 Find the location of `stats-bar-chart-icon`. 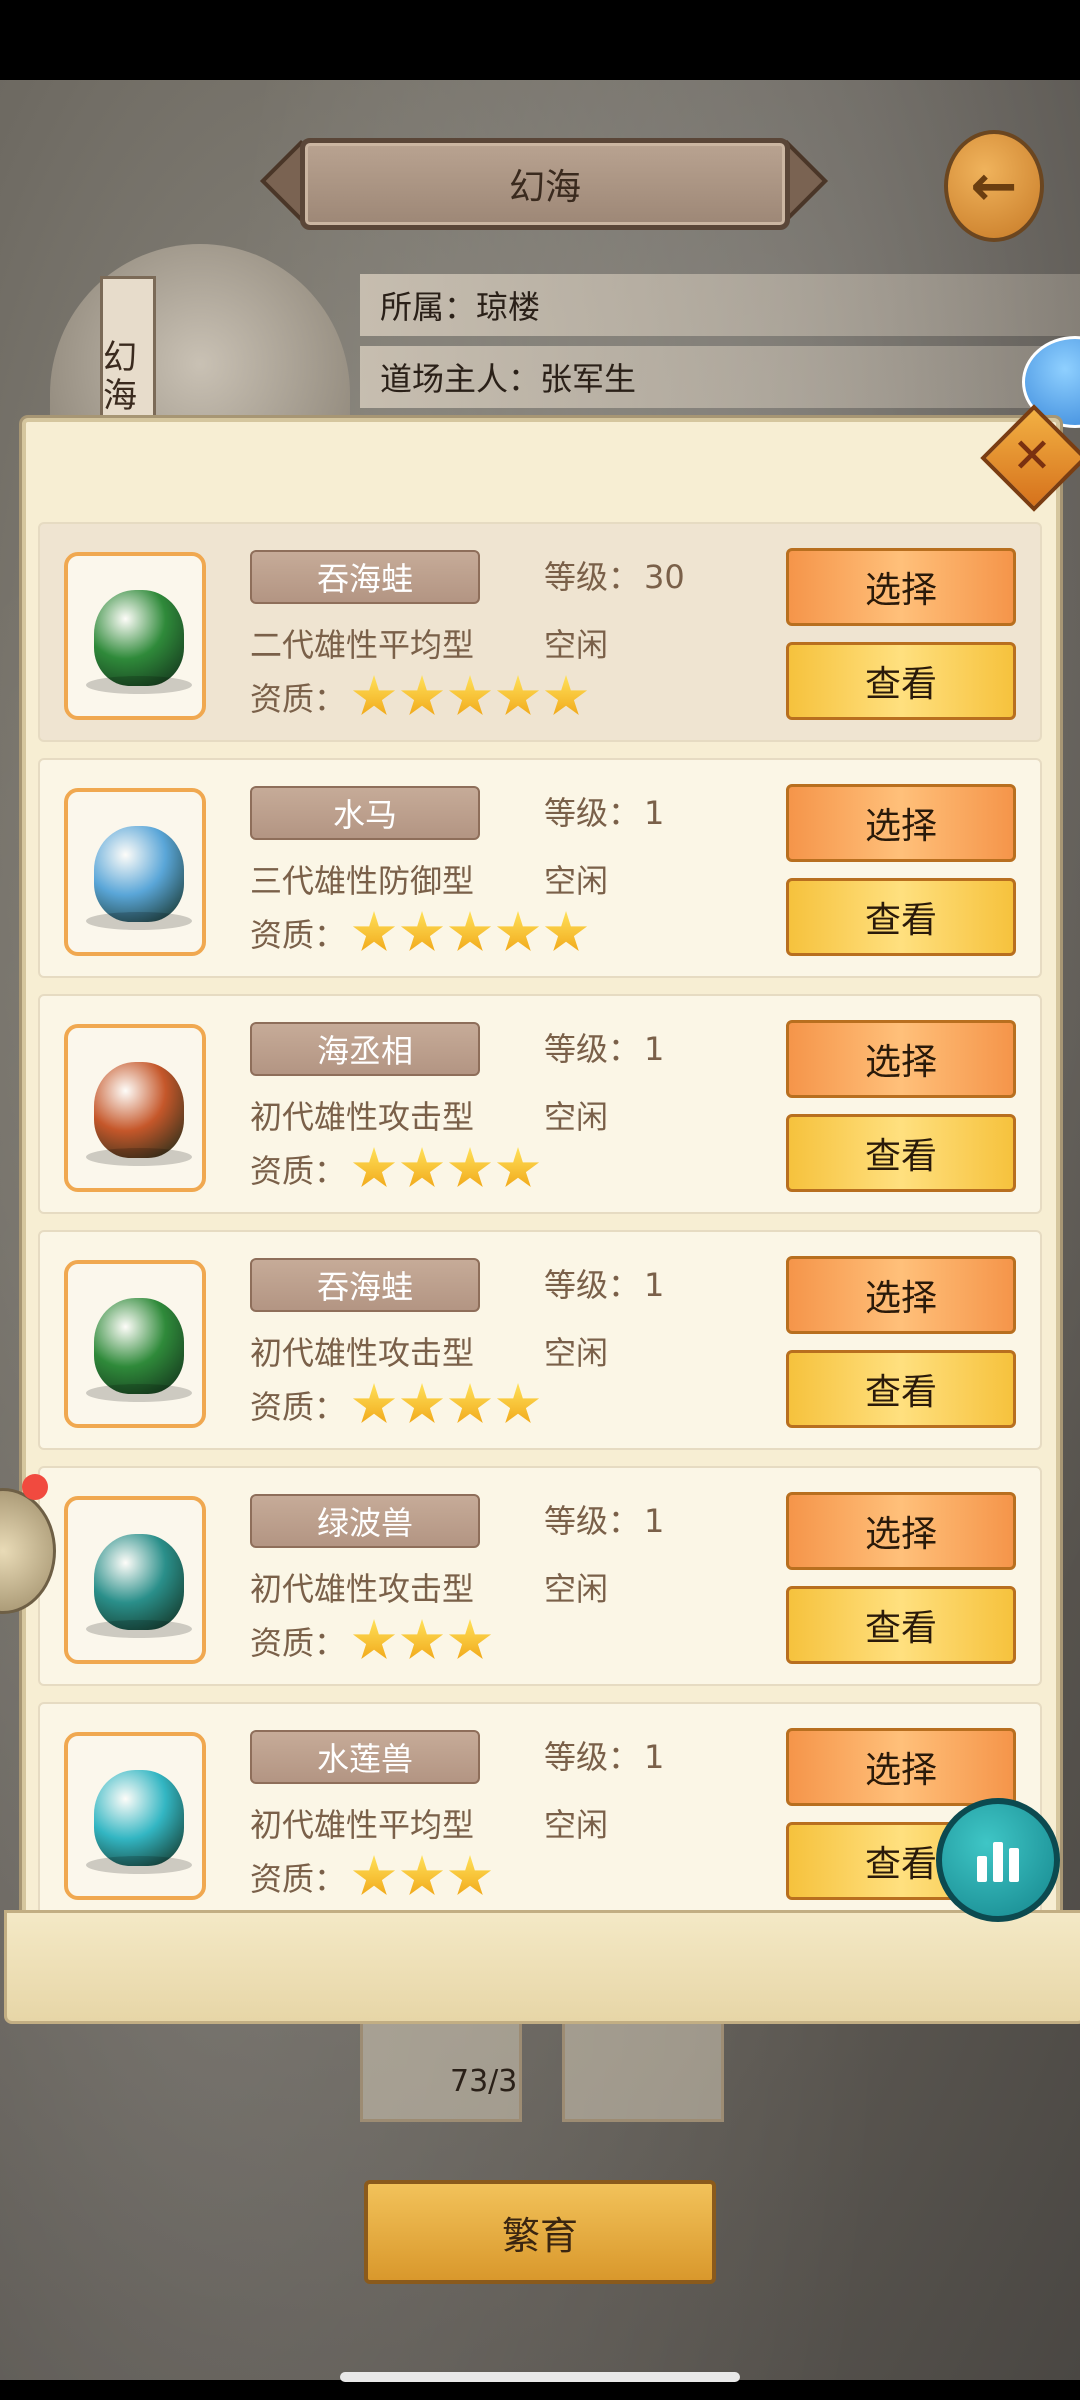

stats-bar-chart-icon is located at coordinates (998, 1860).